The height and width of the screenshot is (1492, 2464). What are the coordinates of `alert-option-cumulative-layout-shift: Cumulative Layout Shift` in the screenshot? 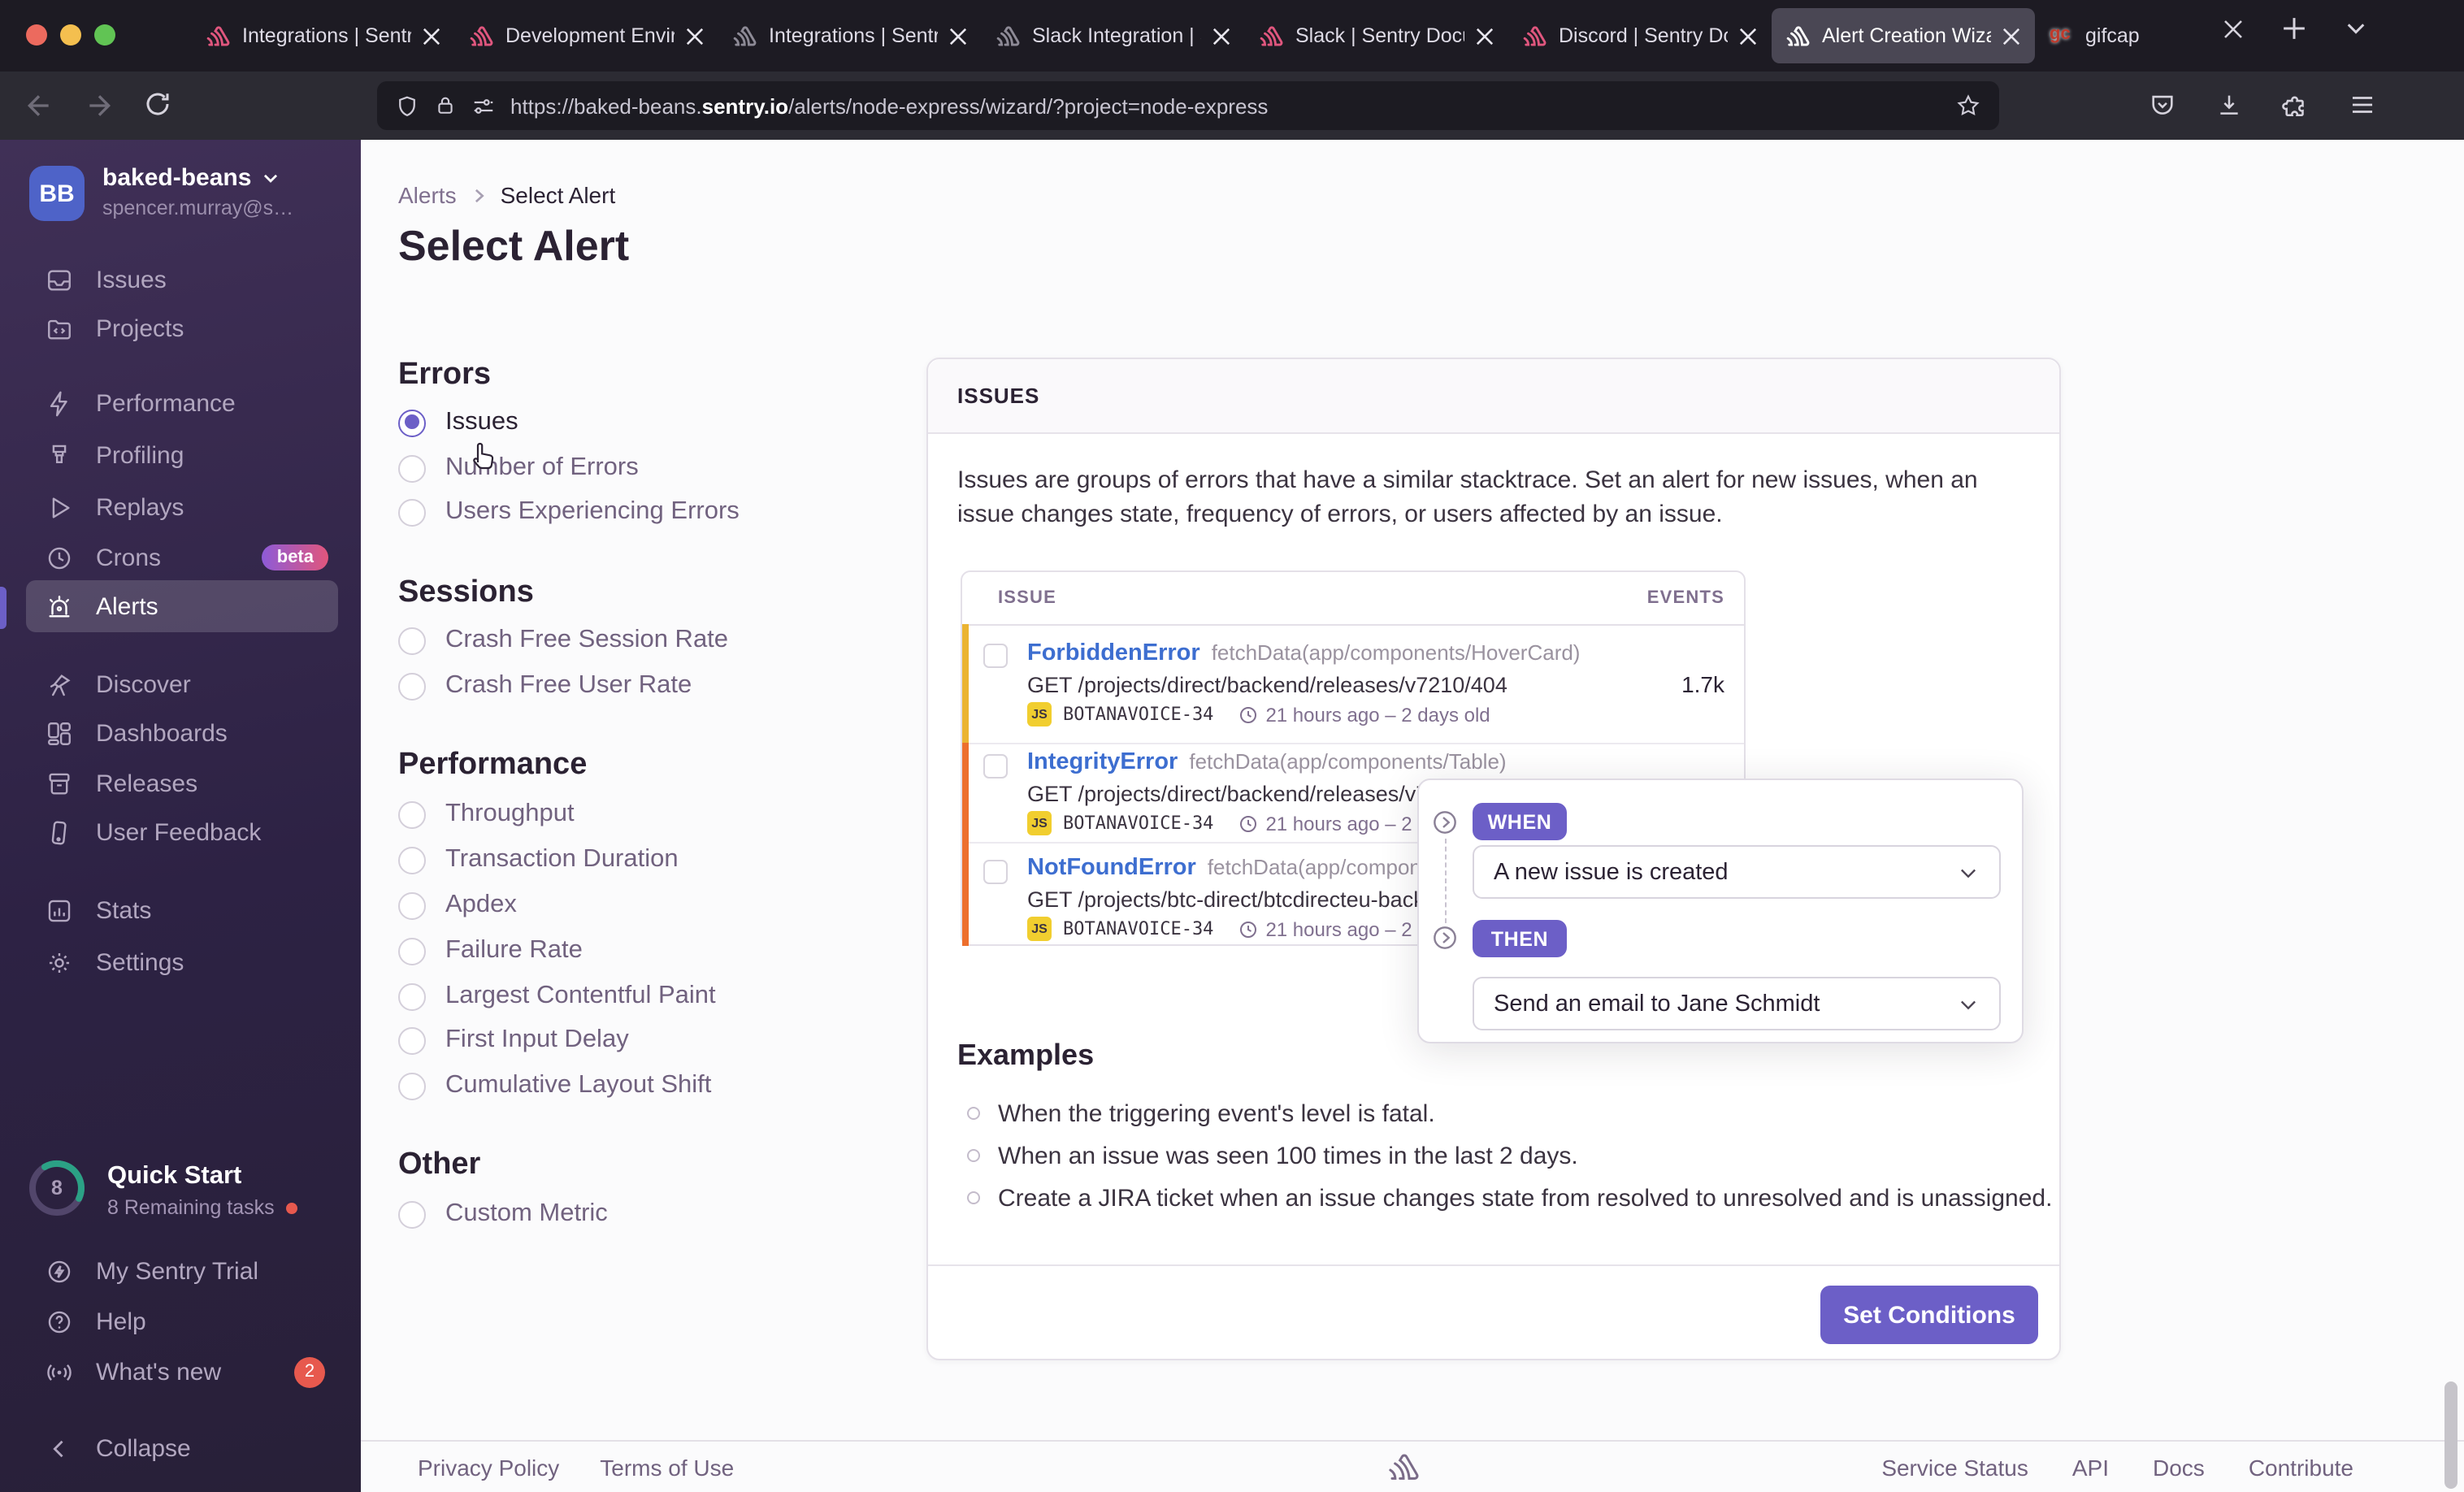 It's located at (555, 1085).